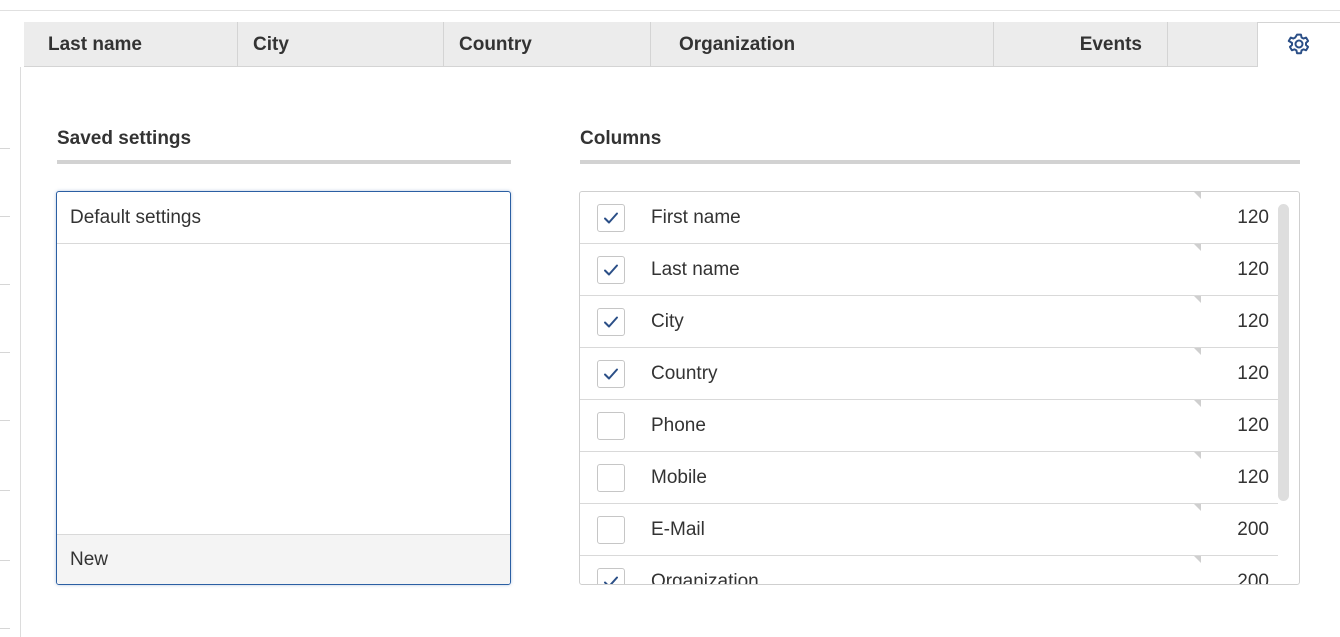  Describe the element at coordinates (929, 530) in the screenshot. I see `column-row: E-Mail 200` at that location.